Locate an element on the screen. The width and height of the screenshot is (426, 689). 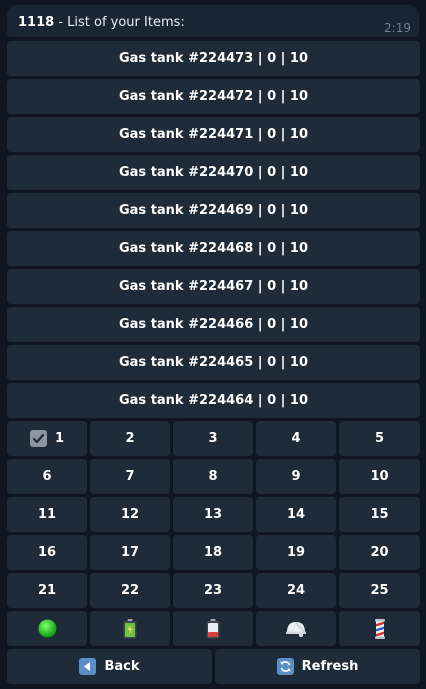
page-label: 7 is located at coordinates (130, 476).